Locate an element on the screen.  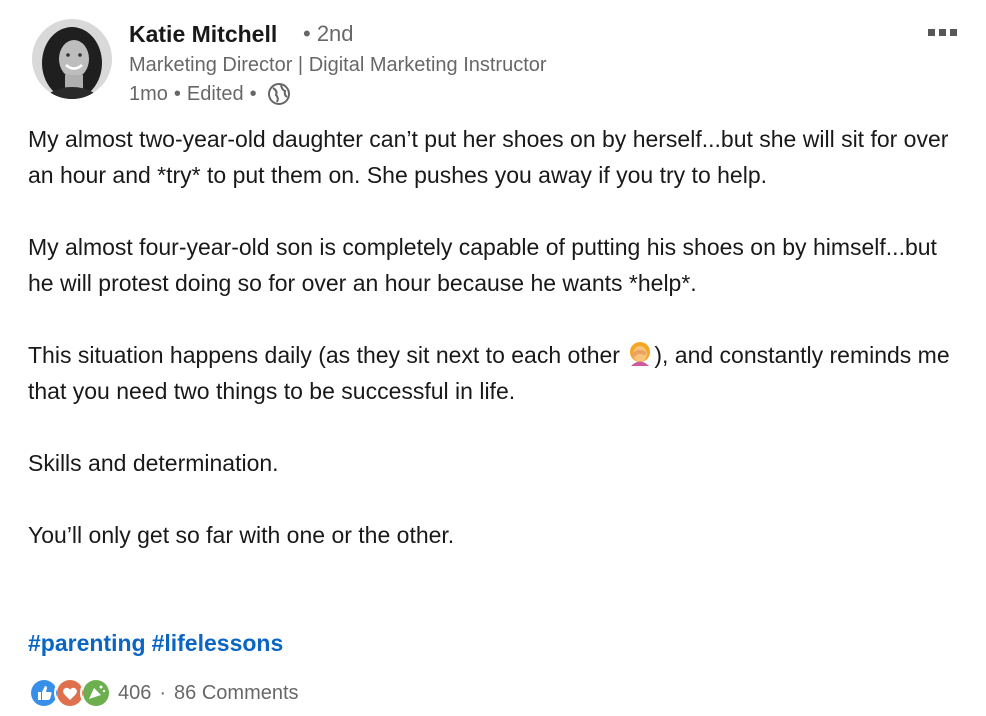
reactions-summary is located at coordinates (70, 693).